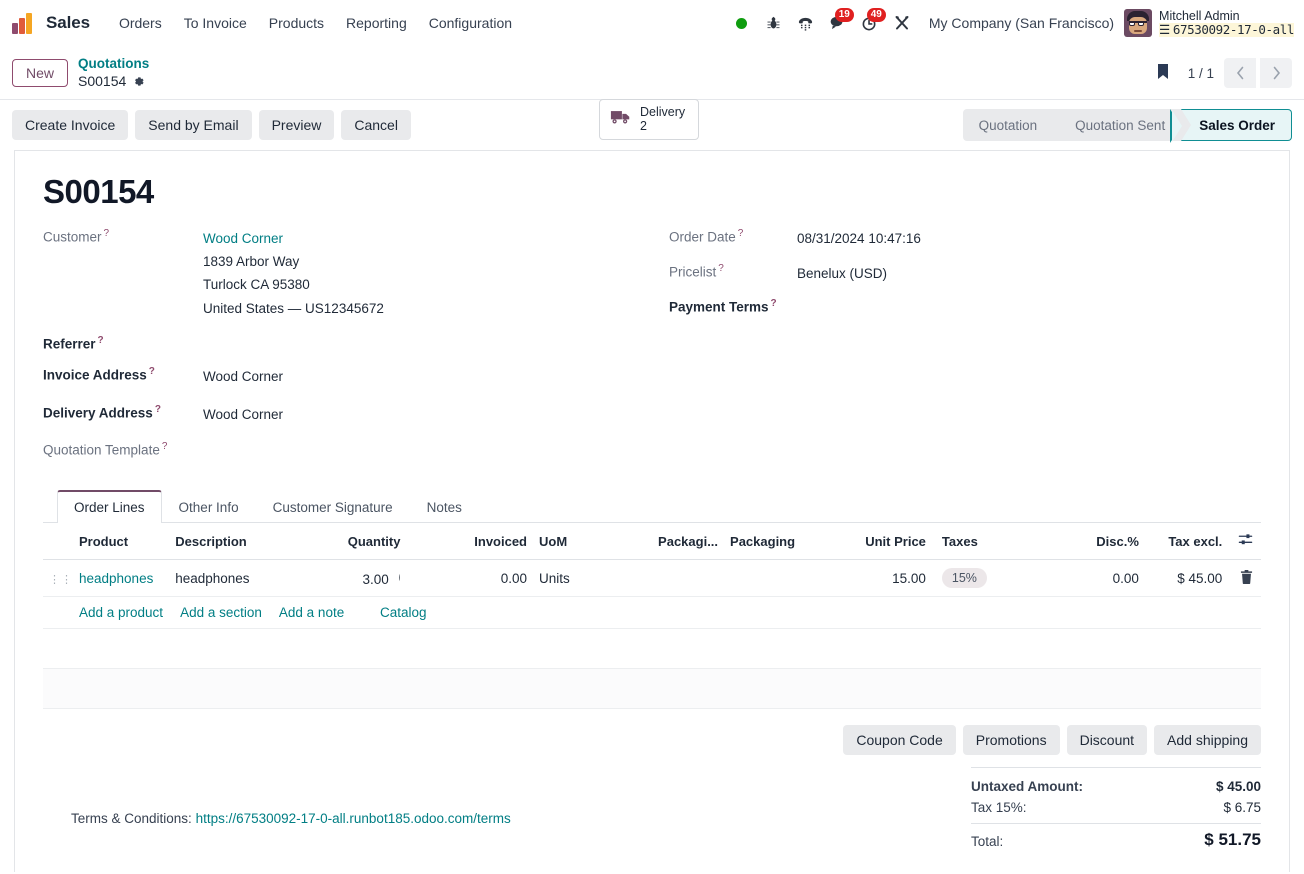 The width and height of the screenshot is (1304, 874). Describe the element at coordinates (121, 542) in the screenshot. I see `column-product: Product` at that location.